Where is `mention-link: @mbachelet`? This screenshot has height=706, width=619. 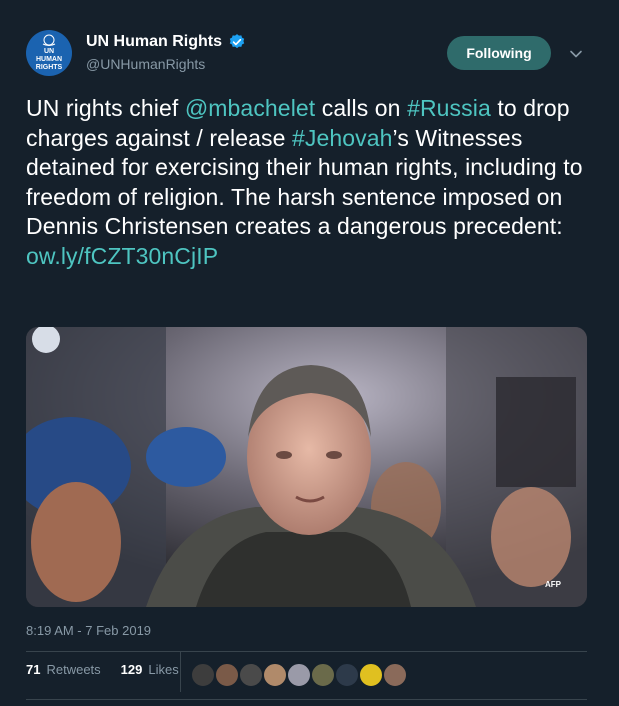
mention-link: @mbachelet is located at coordinates (250, 108).